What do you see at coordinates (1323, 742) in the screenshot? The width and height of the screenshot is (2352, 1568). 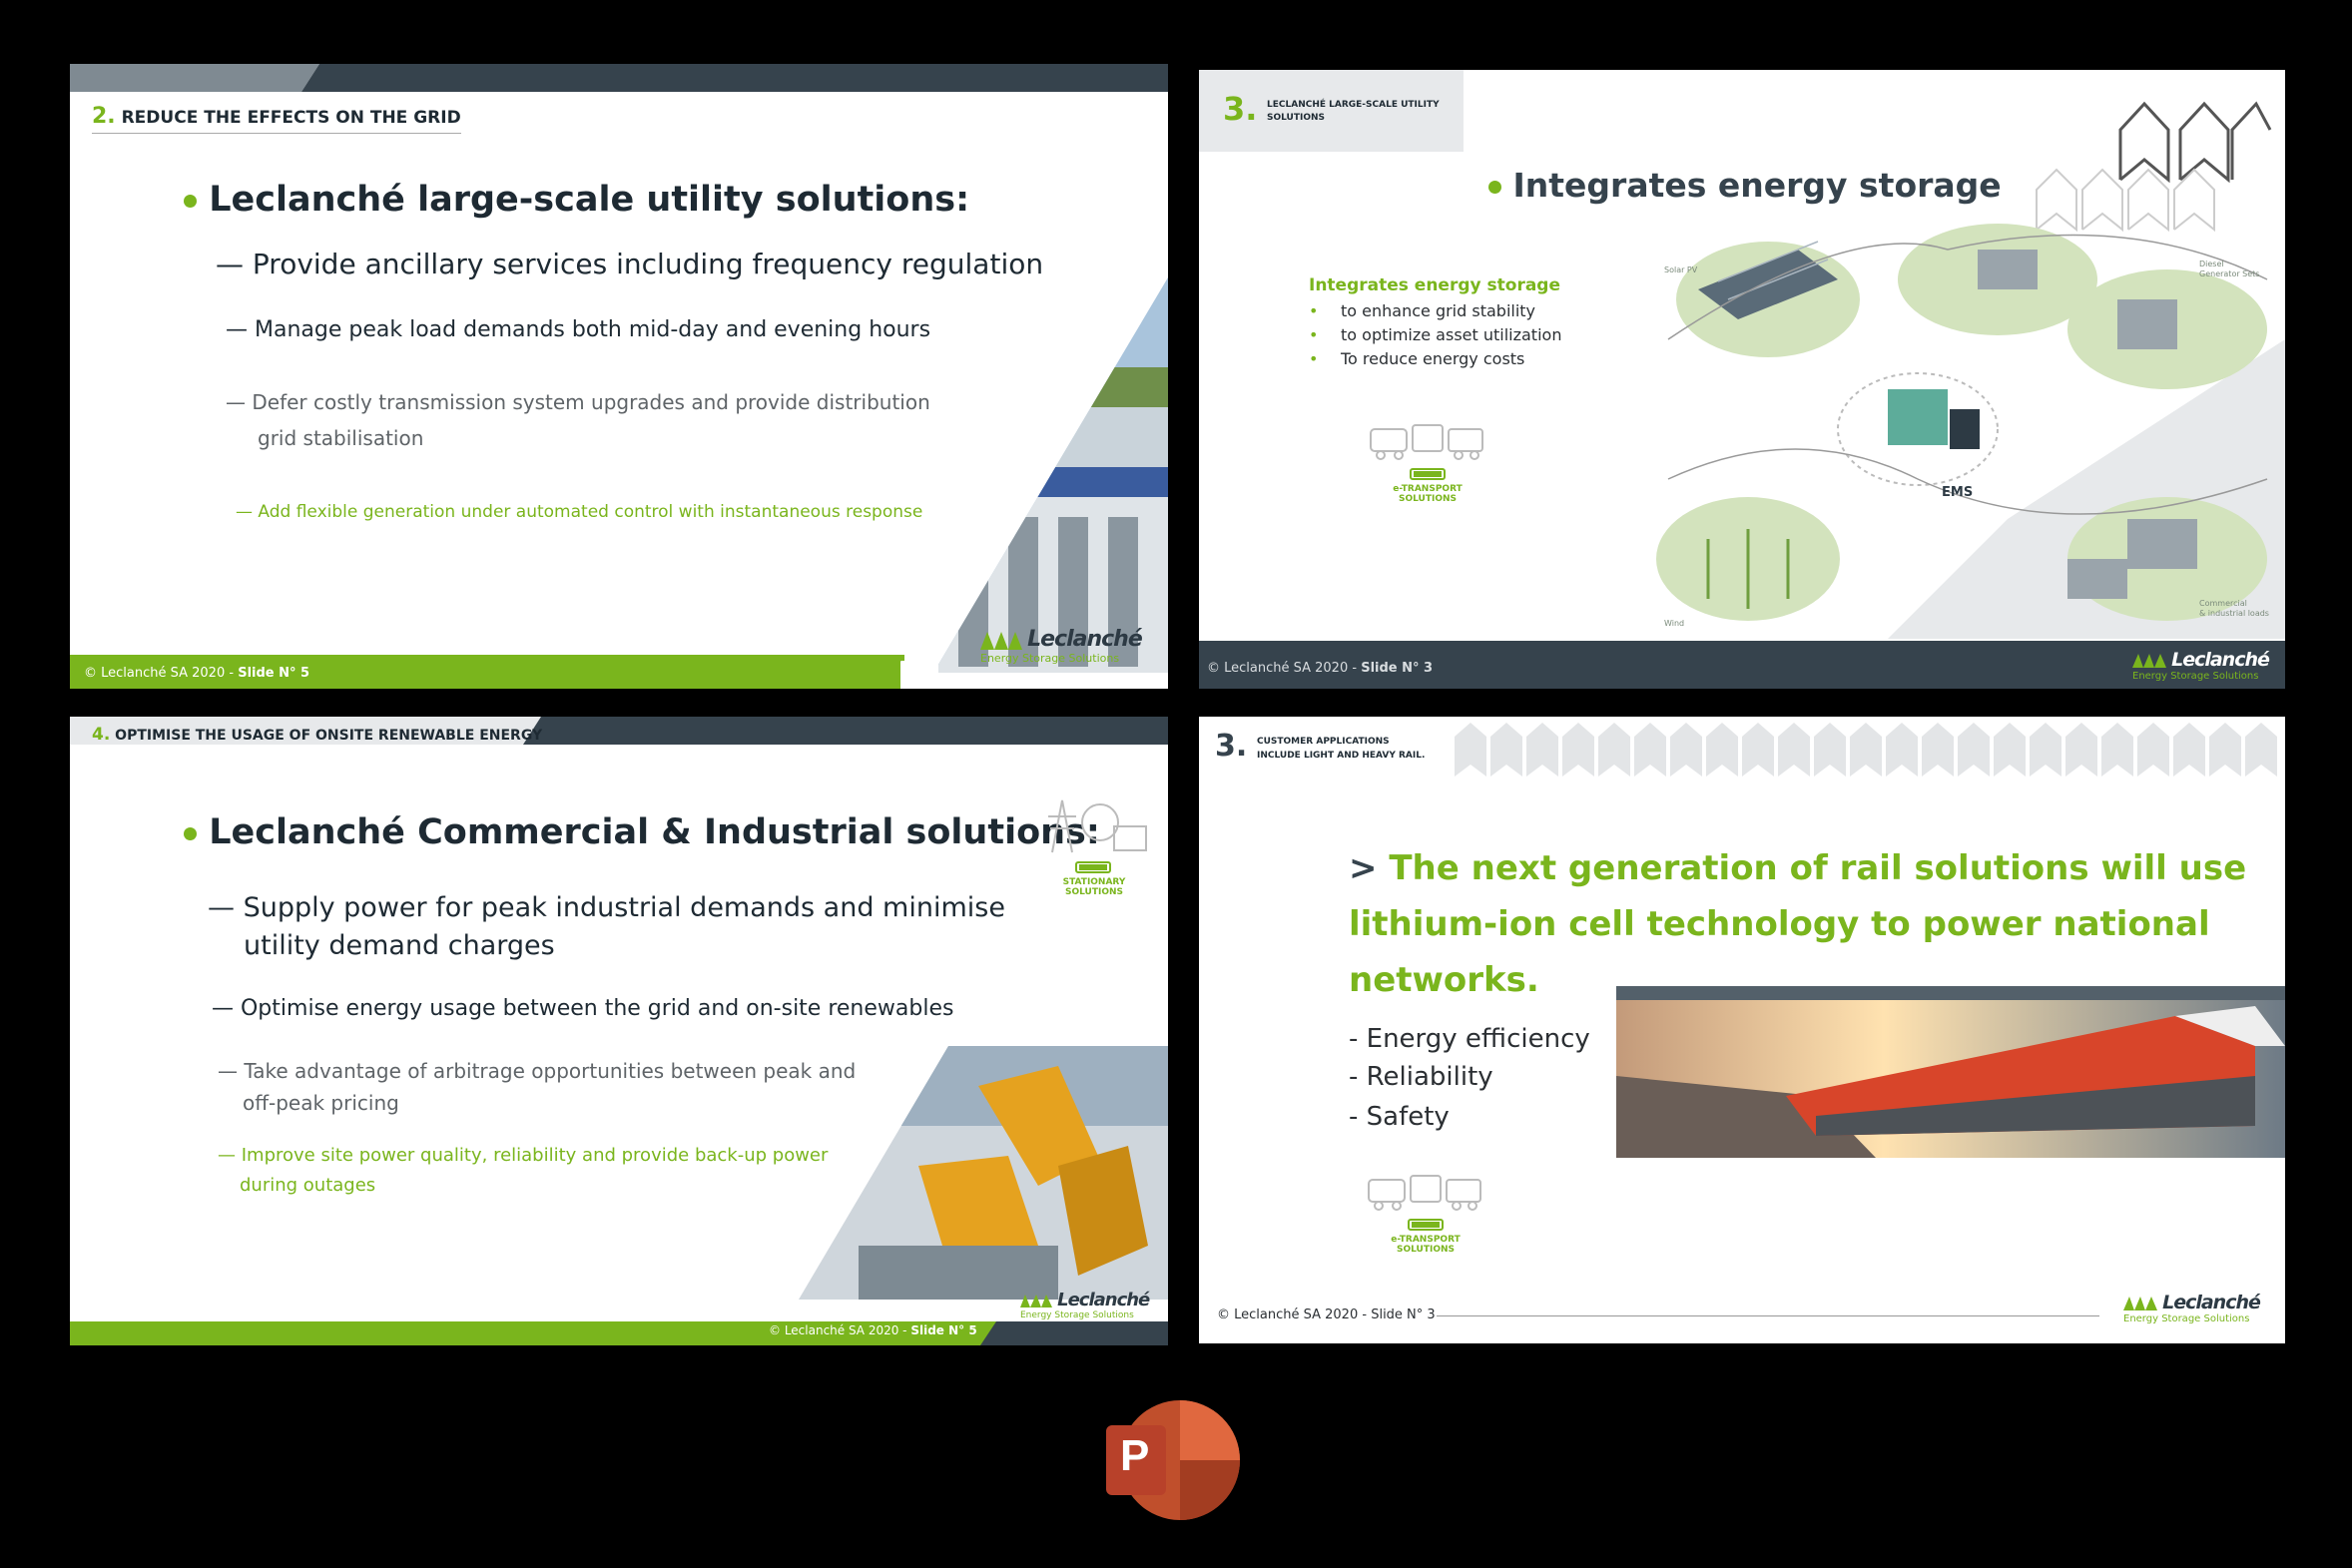 I see `section-title-line-1: CUSTOMER APPLICATIONS` at bounding box center [1323, 742].